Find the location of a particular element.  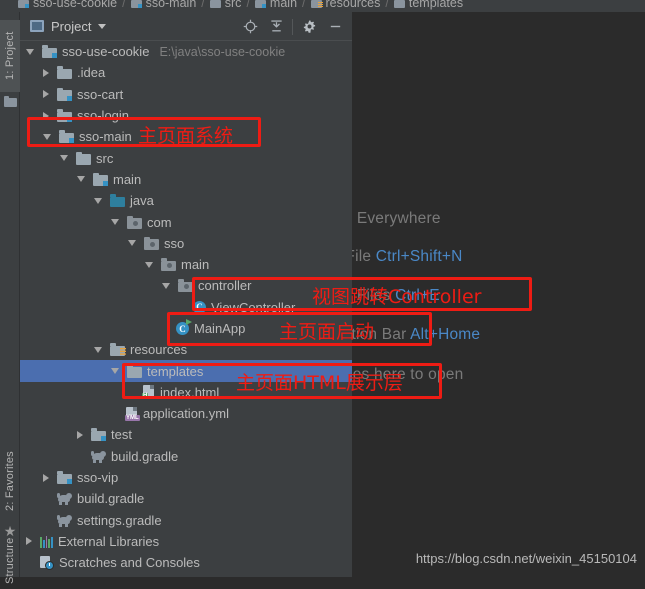

annotation-sso-main-label: 主页面系统 is located at coordinates (186, 136).